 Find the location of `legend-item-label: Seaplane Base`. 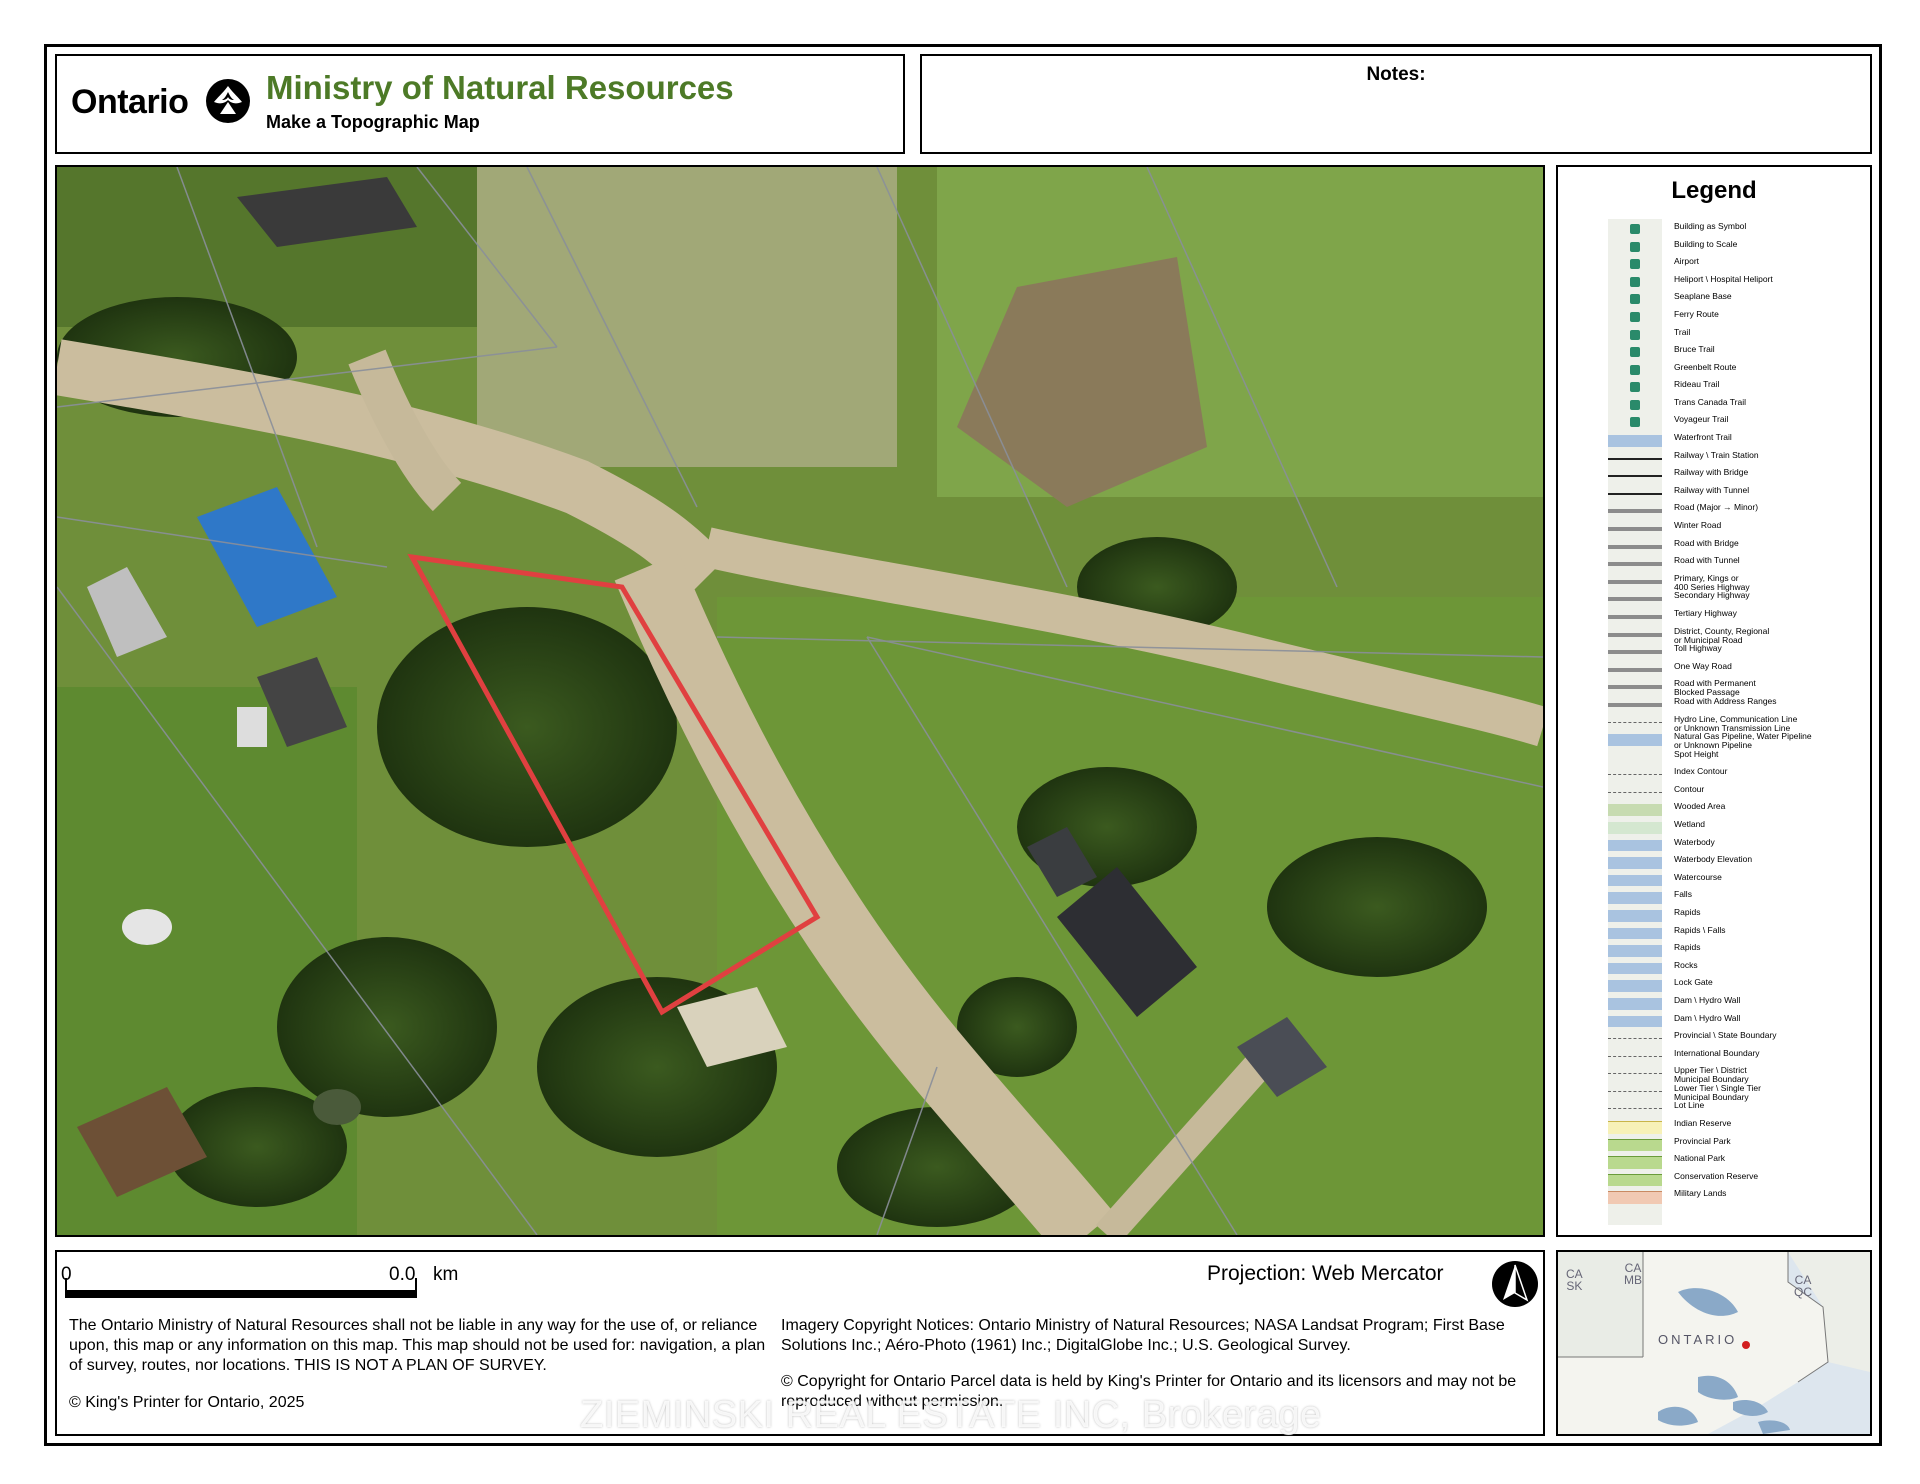

legend-item-label: Seaplane Base is located at coordinates (1703, 296).